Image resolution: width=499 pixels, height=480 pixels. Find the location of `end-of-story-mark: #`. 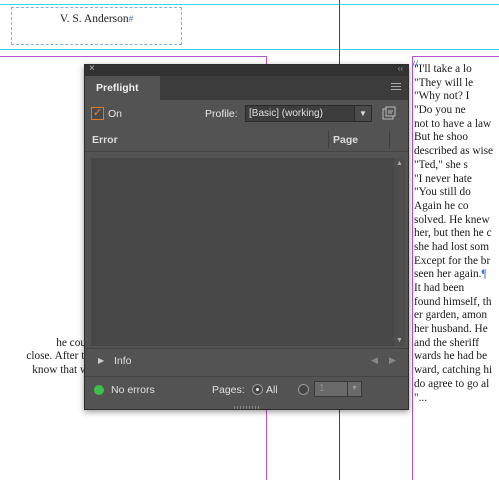

end-of-story-mark: # is located at coordinates (131, 19).